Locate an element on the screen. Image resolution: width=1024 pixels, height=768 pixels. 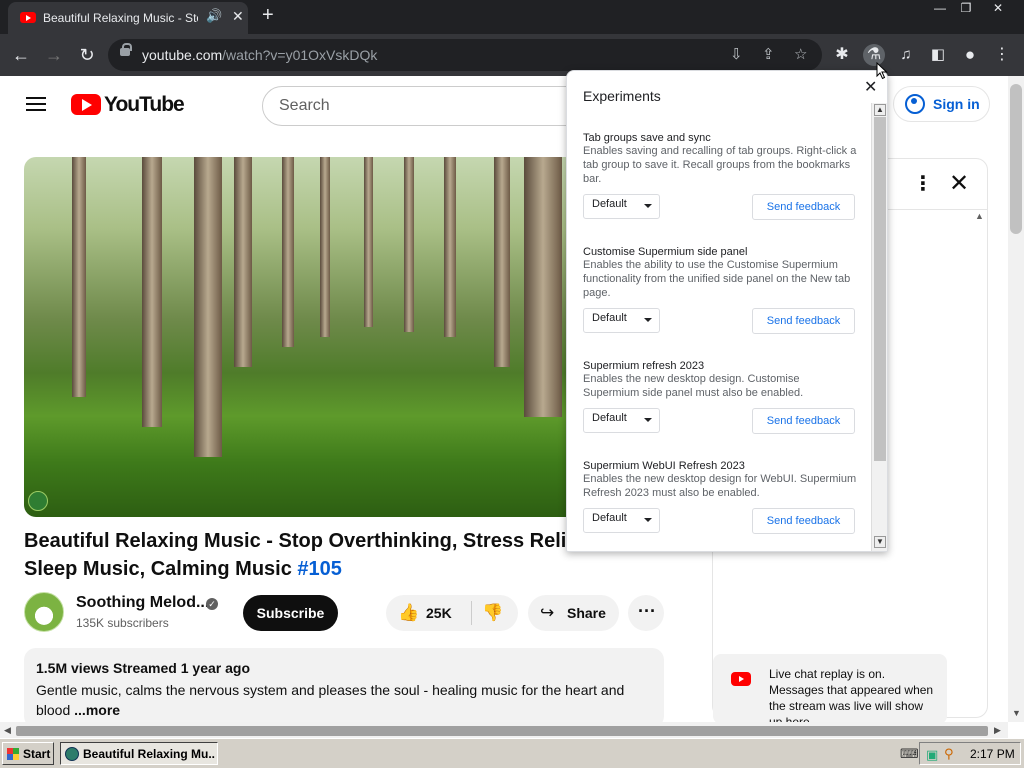
chat-options-kebab-icon: ⋮ is located at coordinates (923, 183).